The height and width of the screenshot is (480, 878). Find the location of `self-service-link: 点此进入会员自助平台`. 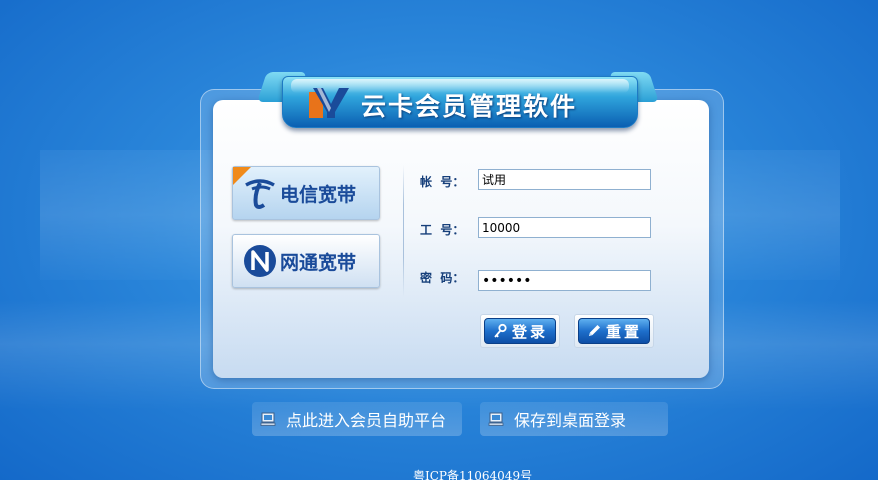

self-service-link: 点此进入会员自助平台 is located at coordinates (357, 419).